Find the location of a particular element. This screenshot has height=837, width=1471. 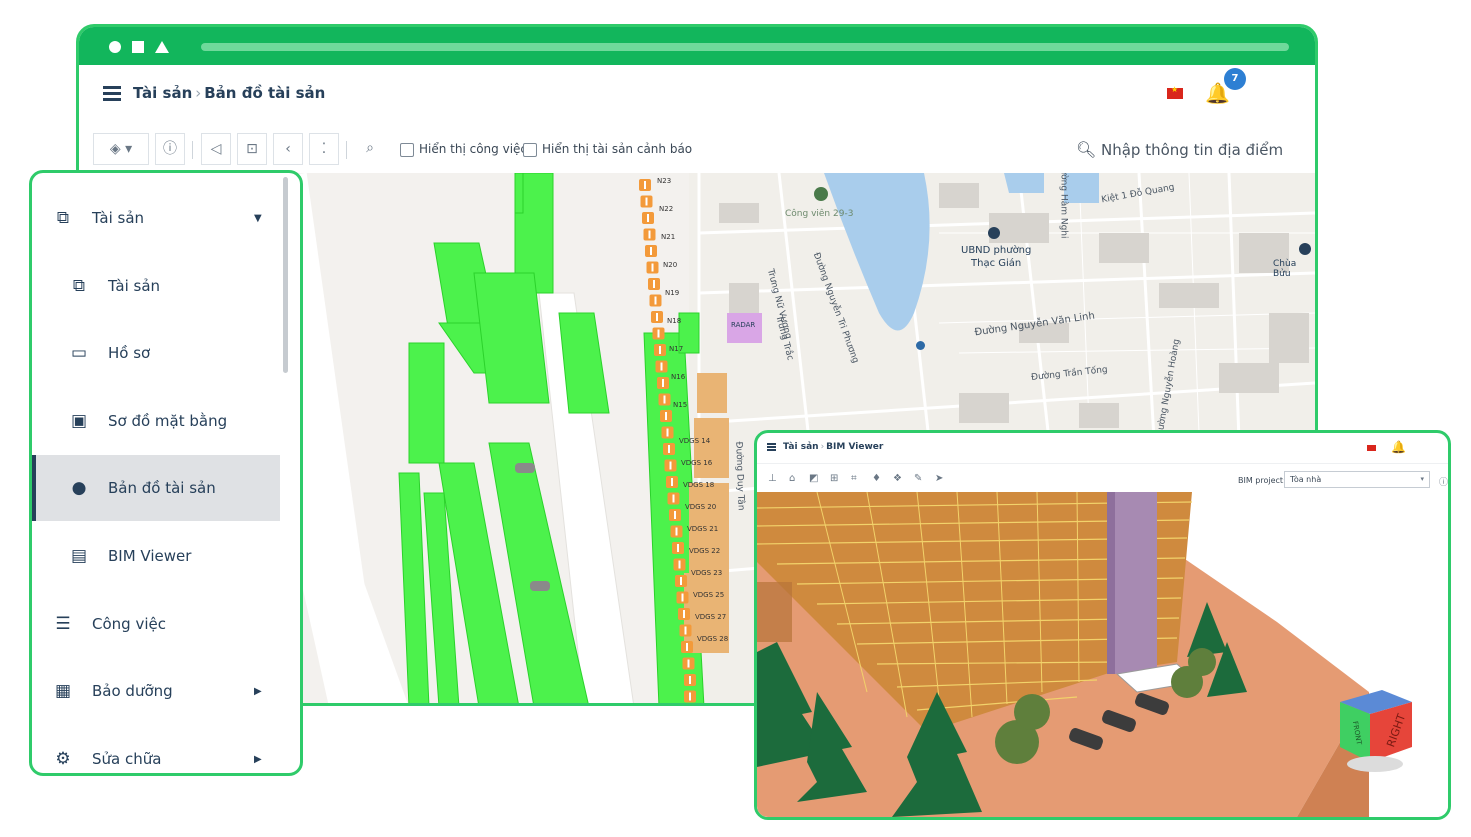

sidebar-item-label: Bản đồ tài sản is located at coordinates (162, 488).